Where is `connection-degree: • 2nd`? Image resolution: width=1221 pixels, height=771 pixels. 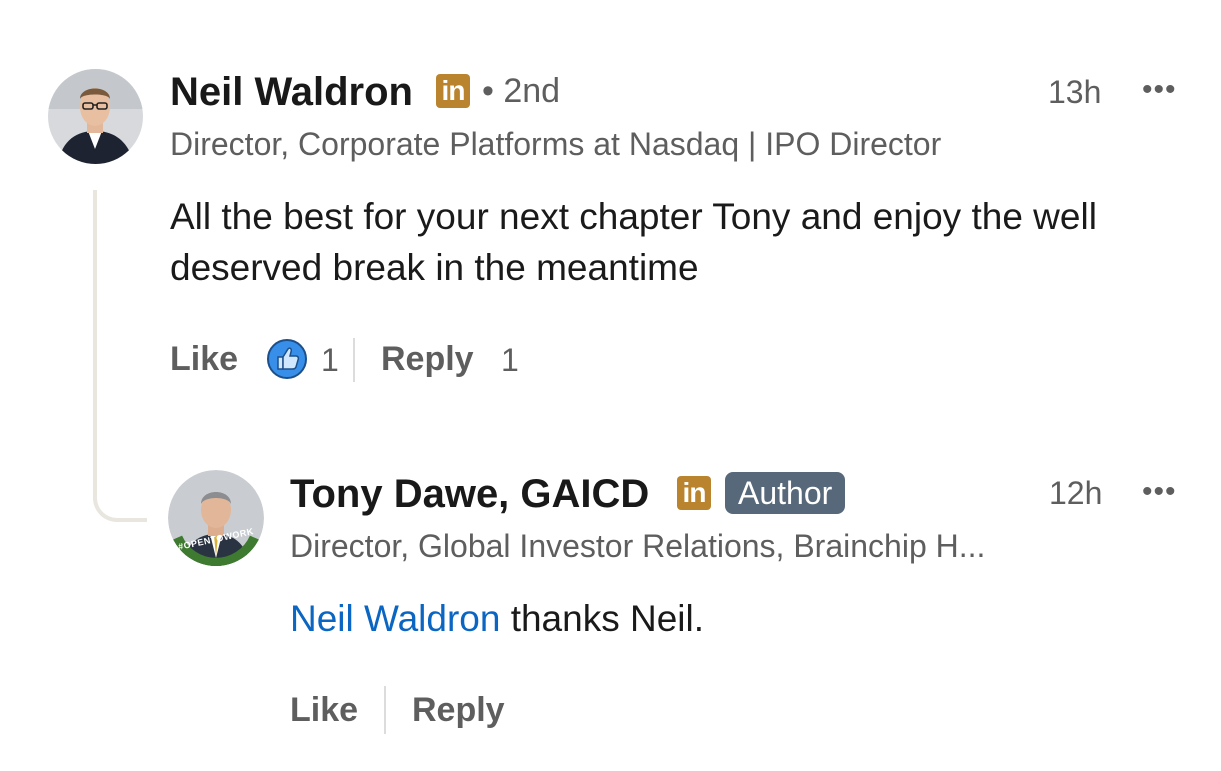
connection-degree: • 2nd is located at coordinates (521, 91).